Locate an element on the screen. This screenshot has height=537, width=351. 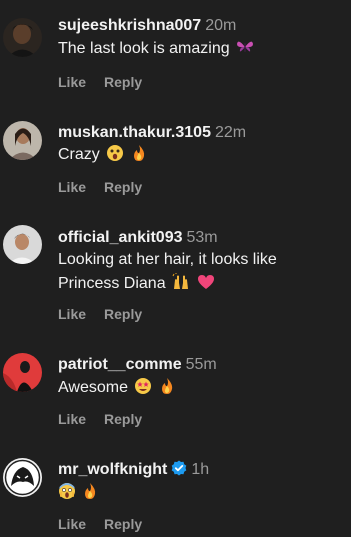
star-struck-emoji is located at coordinates (143, 390).